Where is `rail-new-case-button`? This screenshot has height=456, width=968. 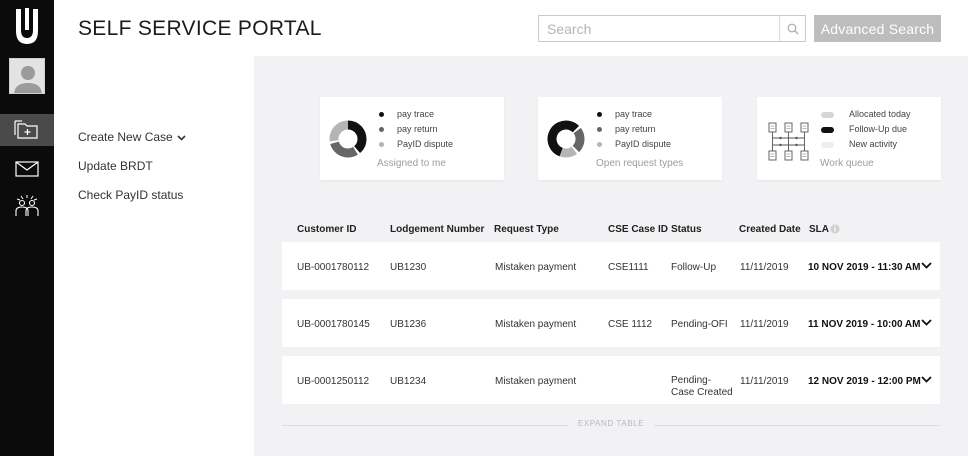
rail-new-case-button is located at coordinates (27, 130).